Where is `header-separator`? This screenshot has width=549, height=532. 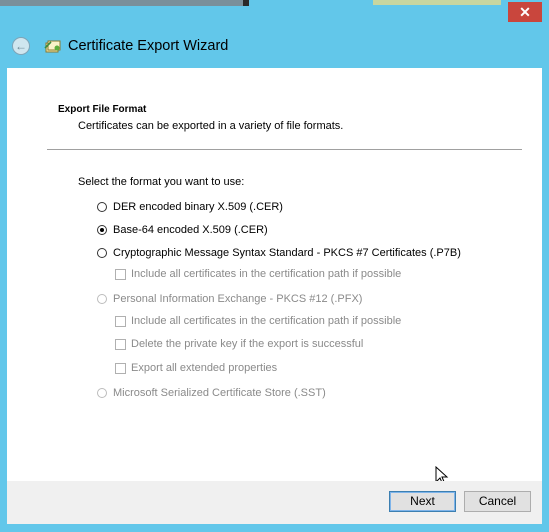
header-separator is located at coordinates (284, 149).